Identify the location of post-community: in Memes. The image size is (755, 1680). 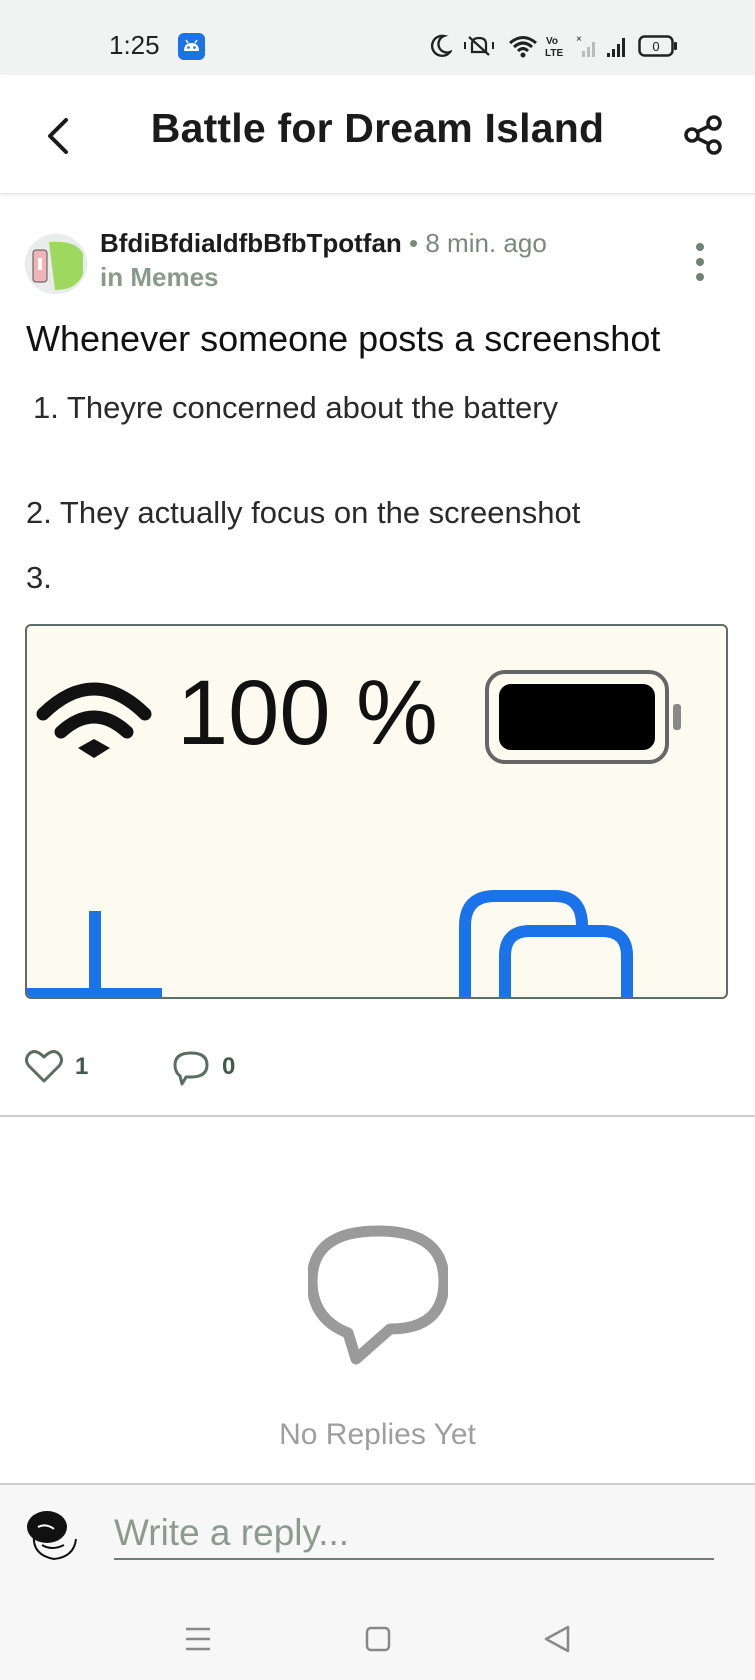
(159, 277).